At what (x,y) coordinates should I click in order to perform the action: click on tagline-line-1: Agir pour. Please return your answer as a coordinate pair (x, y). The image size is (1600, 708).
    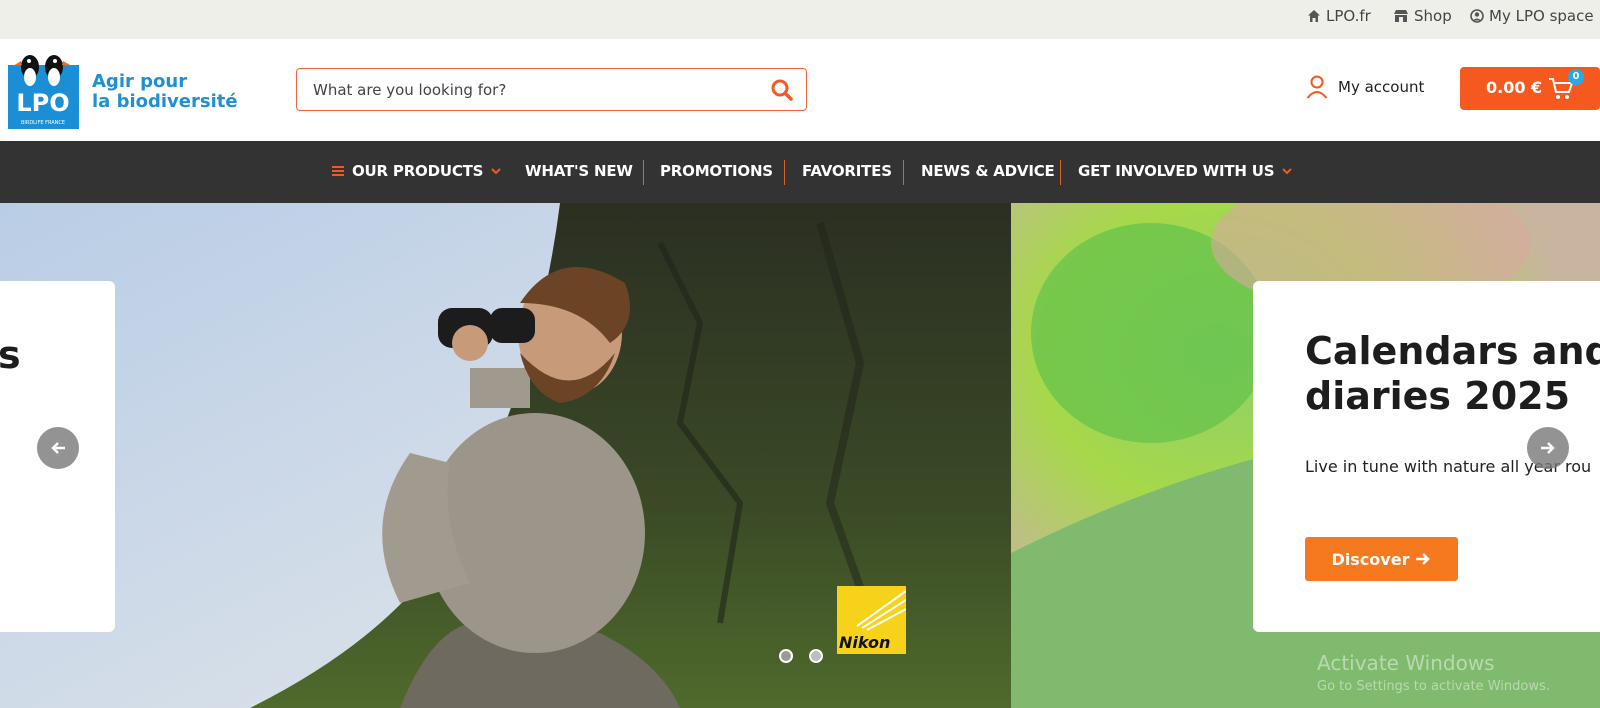
    Looking at the image, I should click on (140, 81).